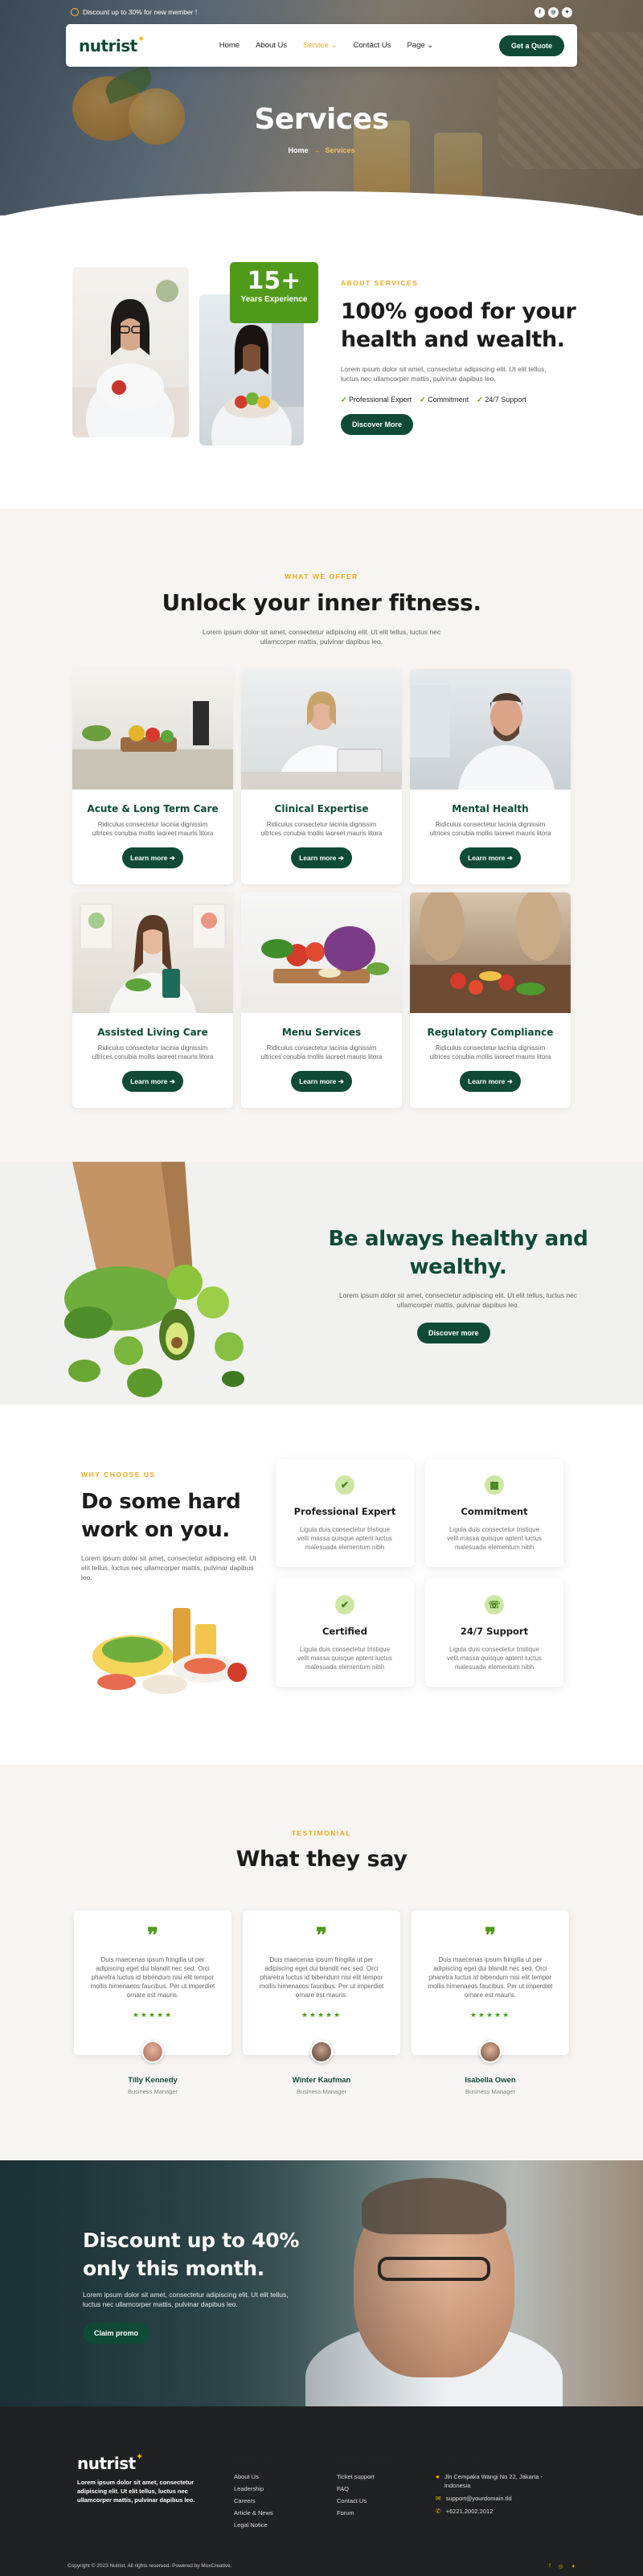 Image resolution: width=643 pixels, height=2576 pixels. Describe the element at coordinates (253, 2477) in the screenshot. I see `footer-link: About Us` at that location.